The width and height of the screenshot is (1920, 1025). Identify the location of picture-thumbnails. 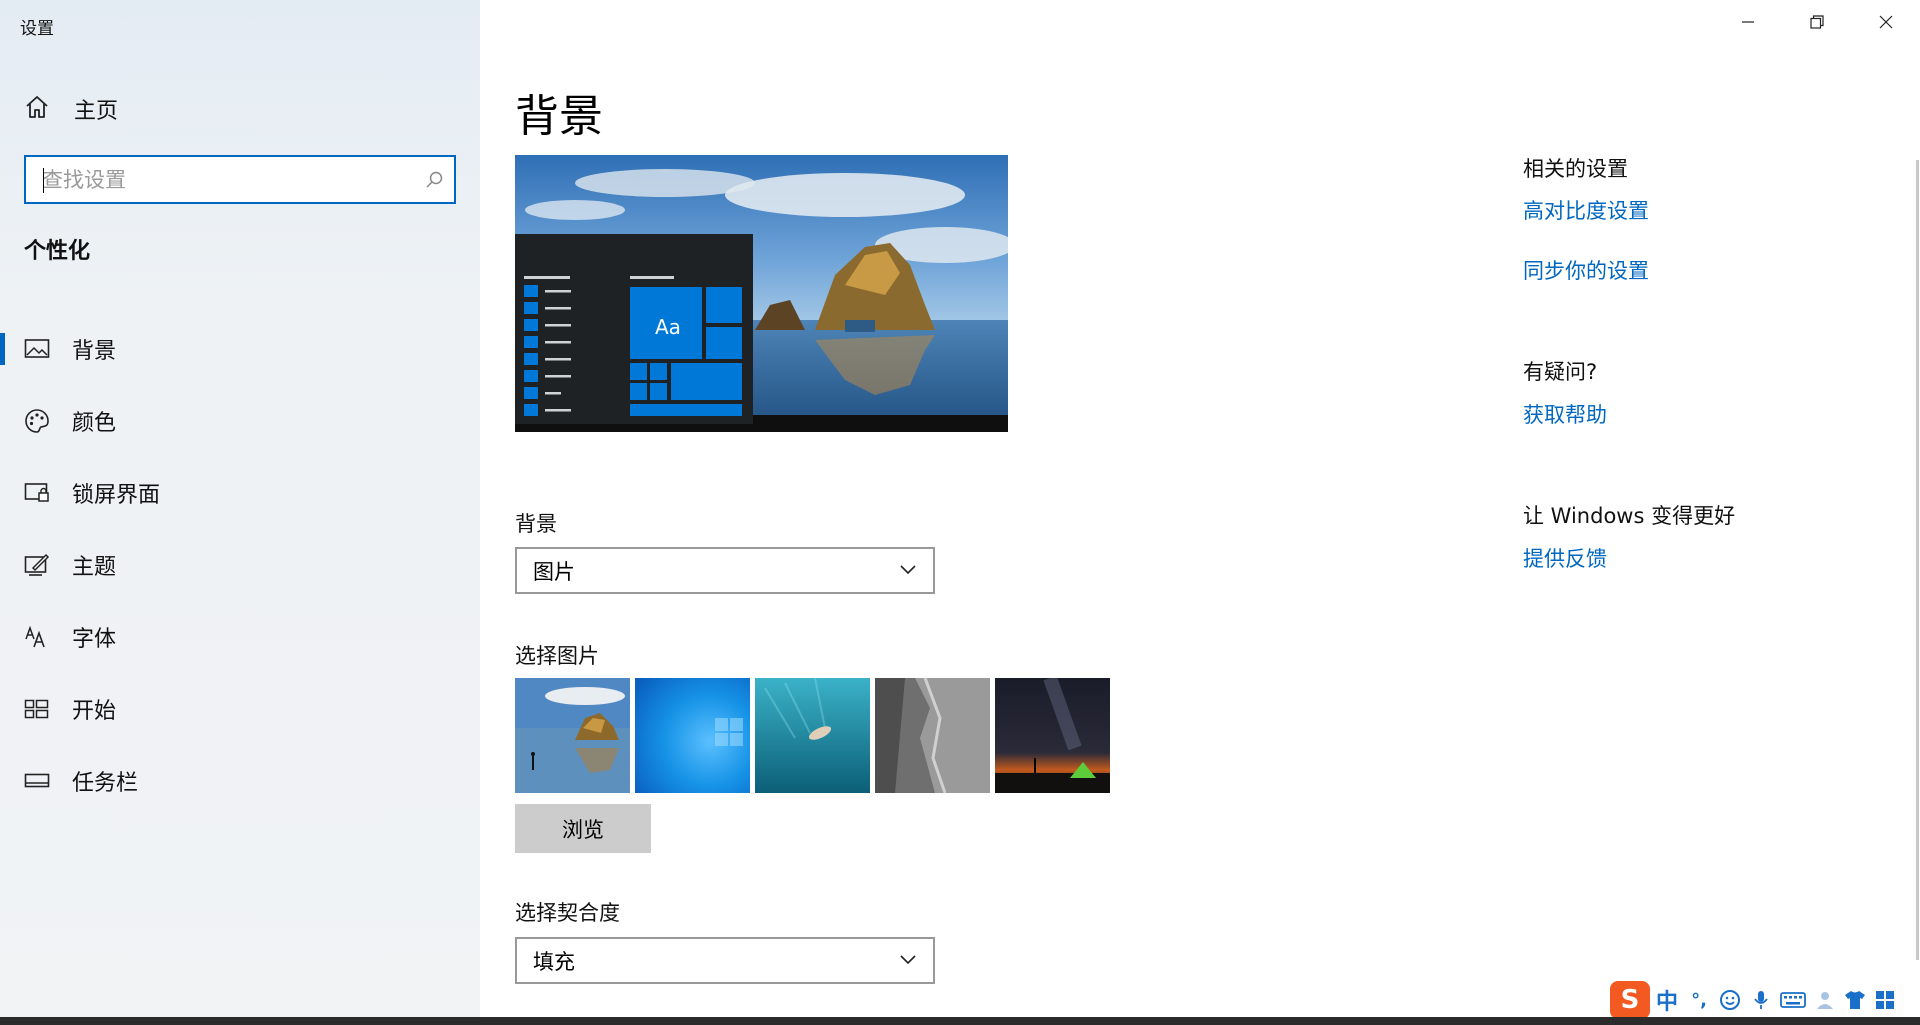
(815, 735).